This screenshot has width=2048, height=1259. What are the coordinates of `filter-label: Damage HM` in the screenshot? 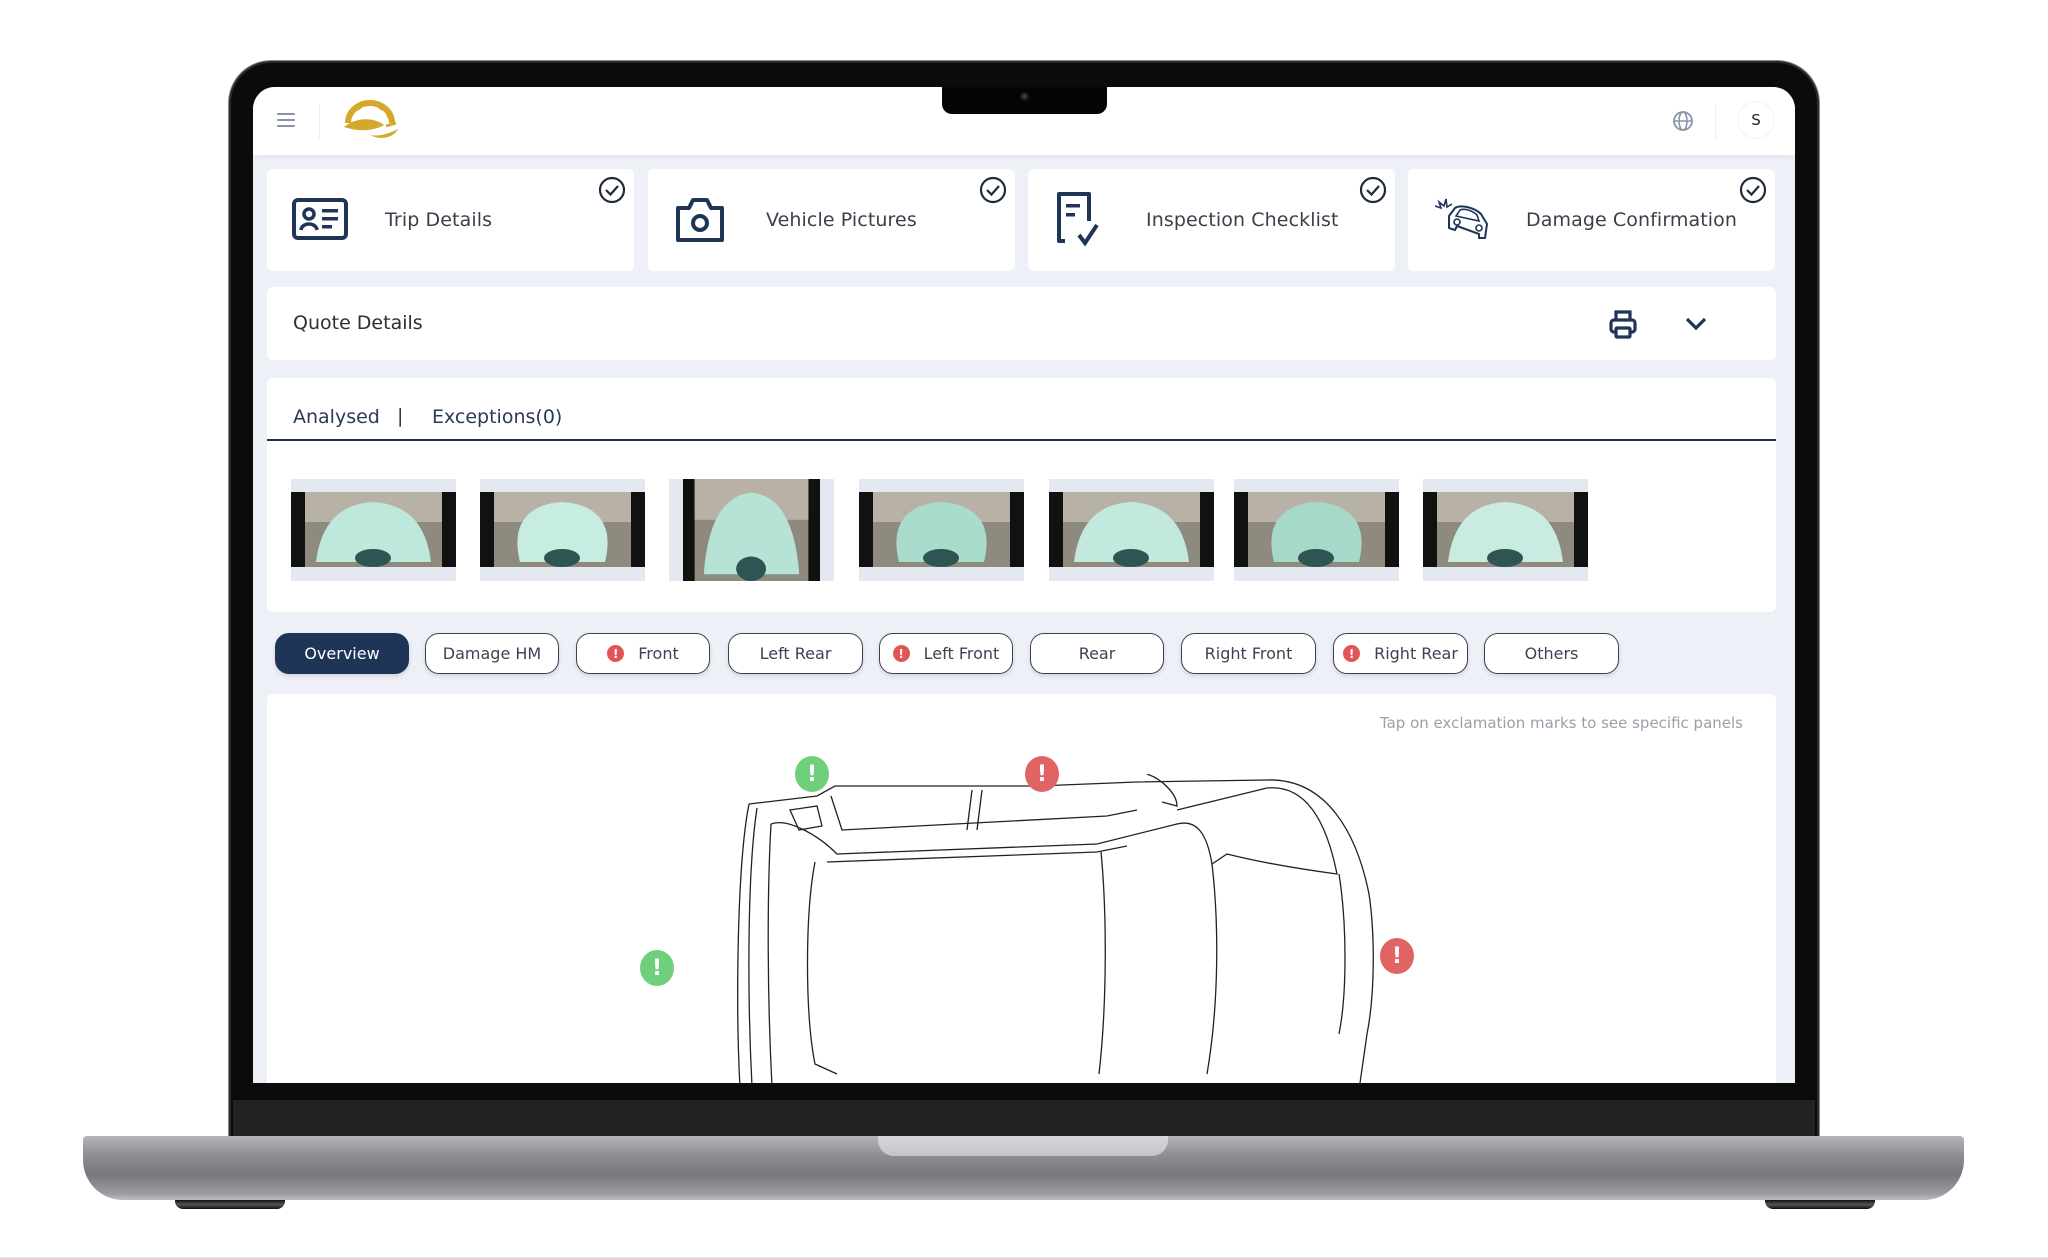 It's located at (492, 653).